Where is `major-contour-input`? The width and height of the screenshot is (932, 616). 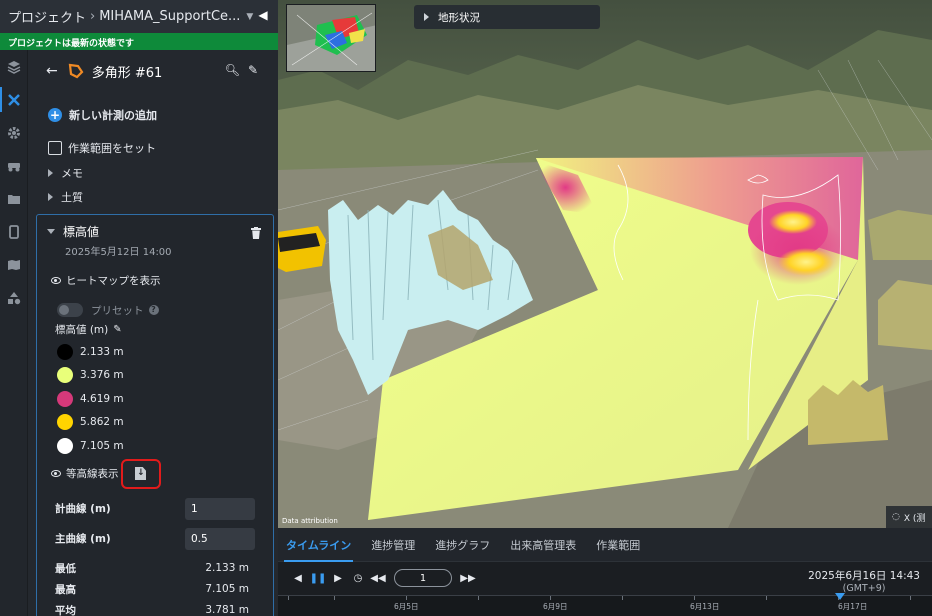
major-contour-input is located at coordinates (220, 508).